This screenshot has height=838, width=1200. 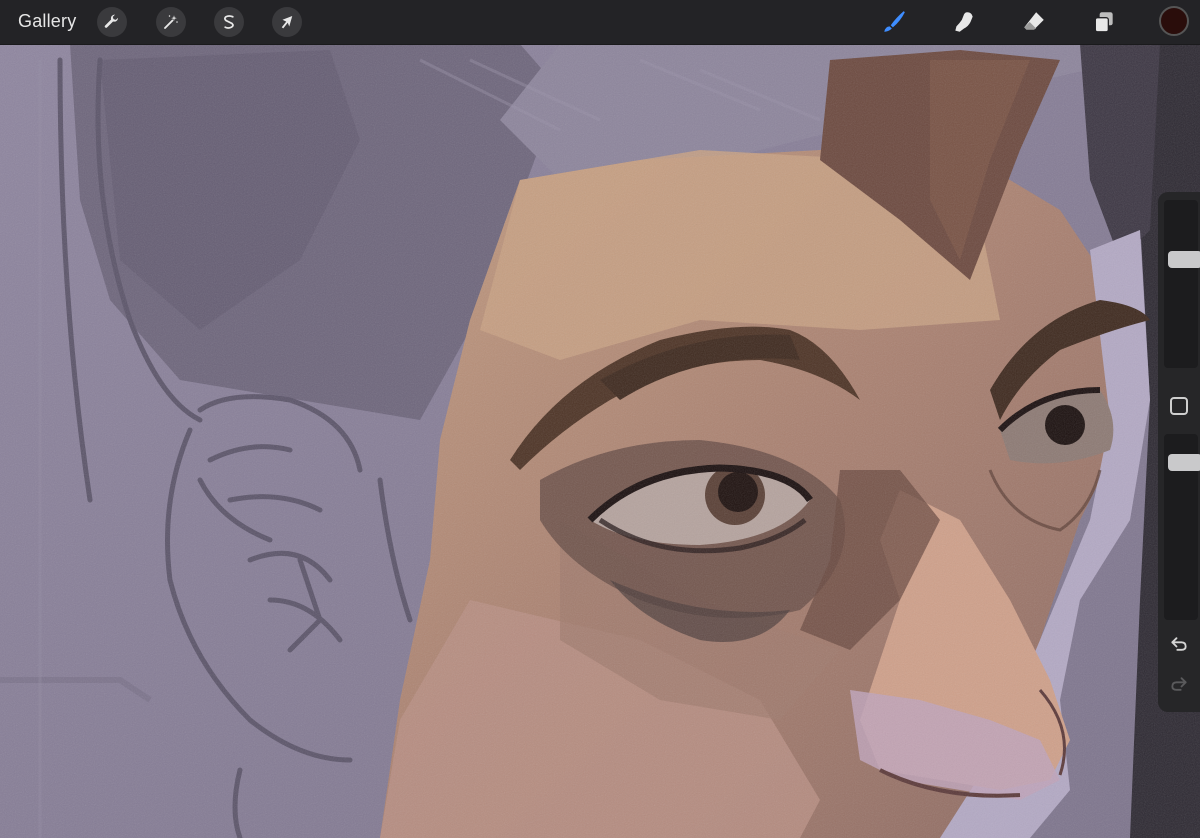 What do you see at coordinates (1182, 527) in the screenshot?
I see `opacity-slider` at bounding box center [1182, 527].